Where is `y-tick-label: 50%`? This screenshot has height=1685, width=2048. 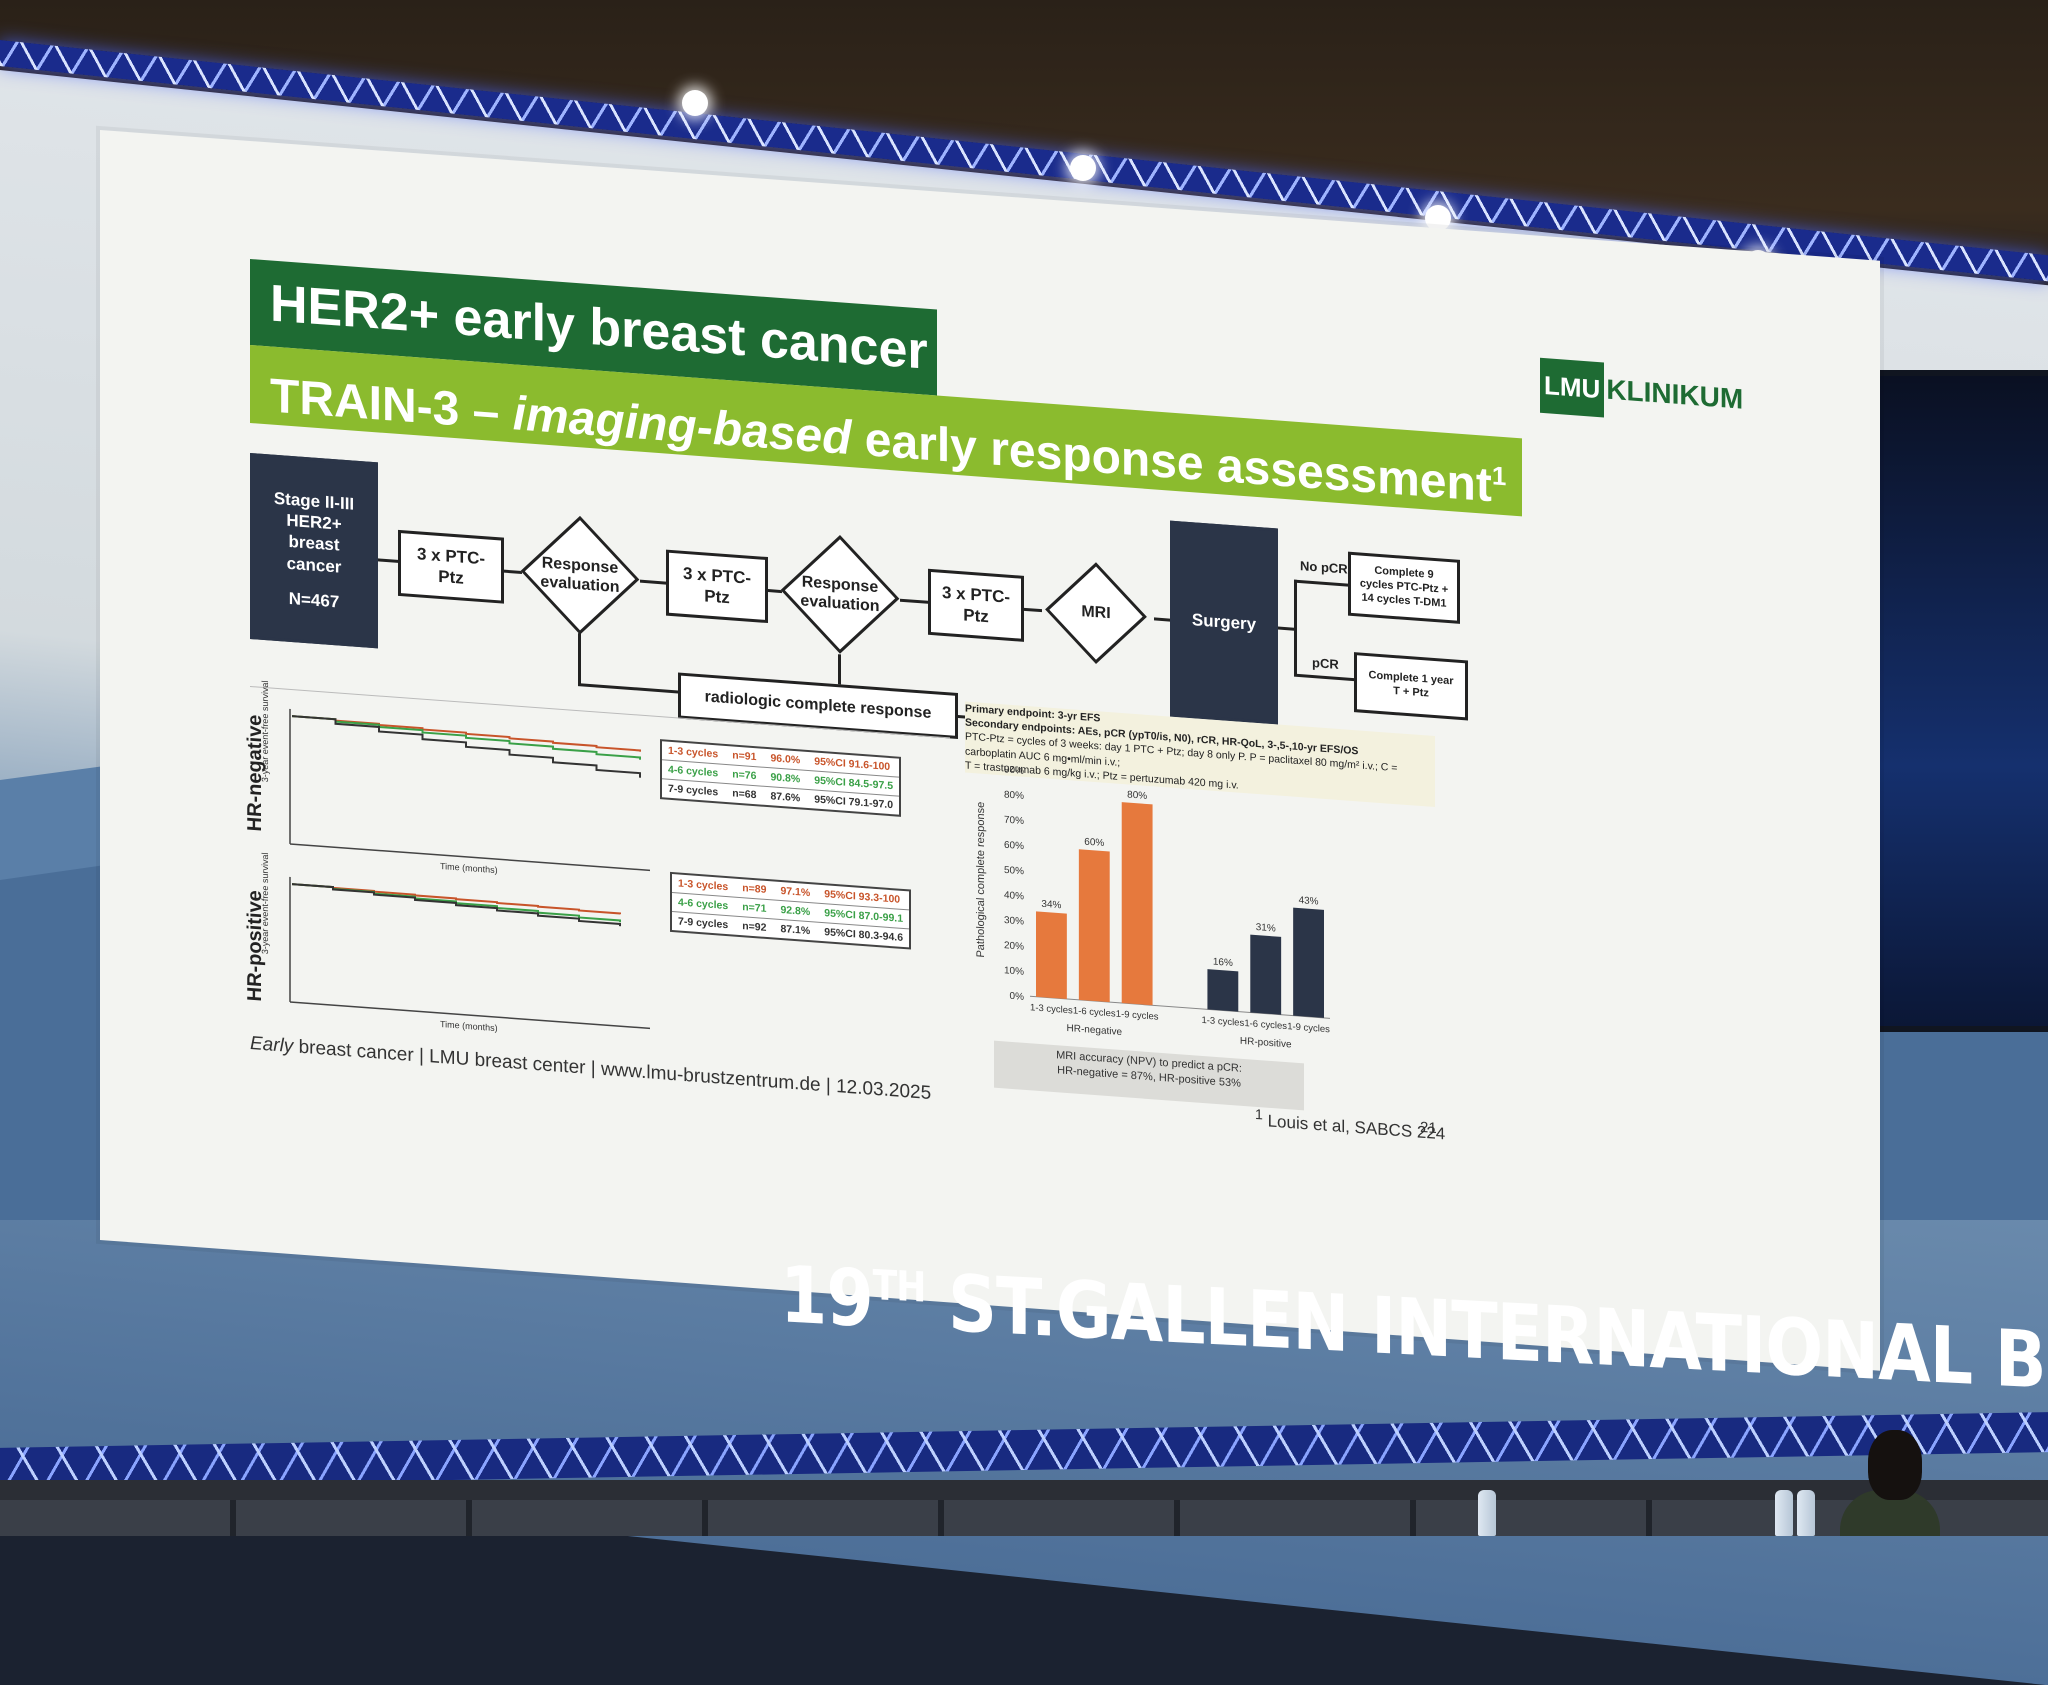
y-tick-label: 50% is located at coordinates (1014, 871).